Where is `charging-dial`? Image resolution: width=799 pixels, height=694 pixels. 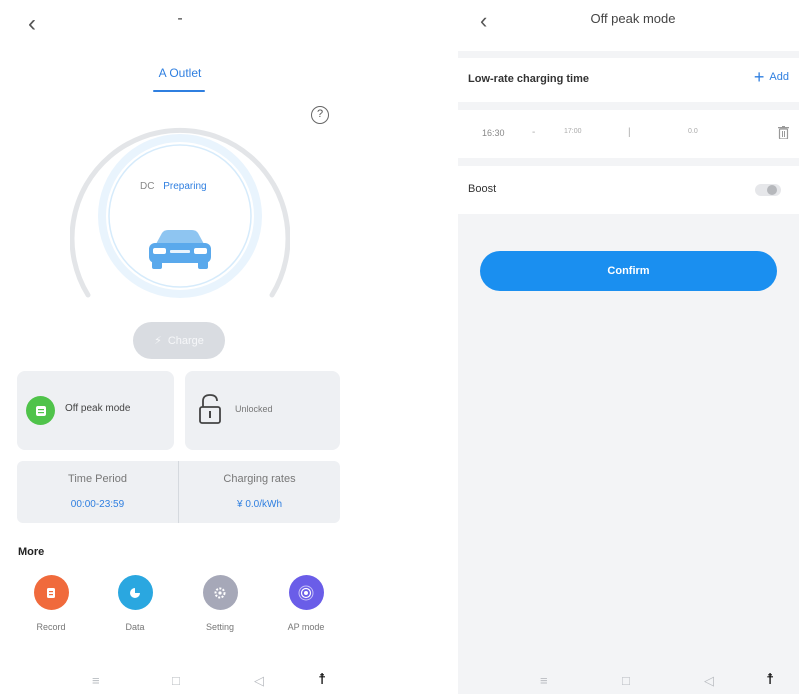 charging-dial is located at coordinates (180, 213).